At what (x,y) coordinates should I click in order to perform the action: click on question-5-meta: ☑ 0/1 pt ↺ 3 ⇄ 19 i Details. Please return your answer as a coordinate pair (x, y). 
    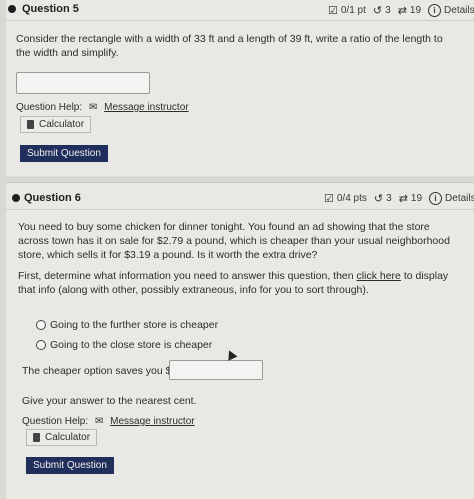
    Looking at the image, I should click on (401, 10).